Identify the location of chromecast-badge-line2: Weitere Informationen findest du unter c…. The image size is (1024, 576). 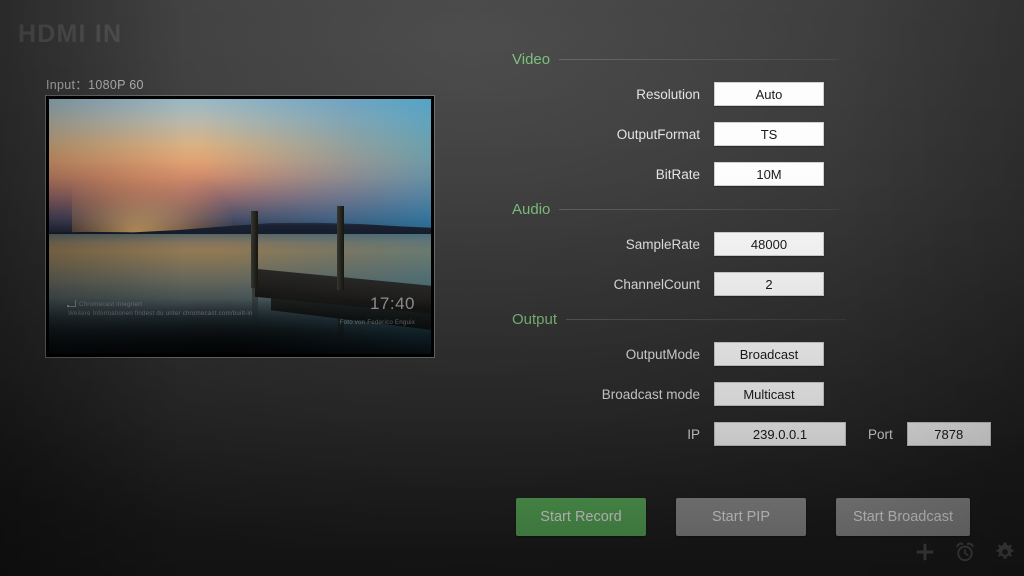
(160, 313).